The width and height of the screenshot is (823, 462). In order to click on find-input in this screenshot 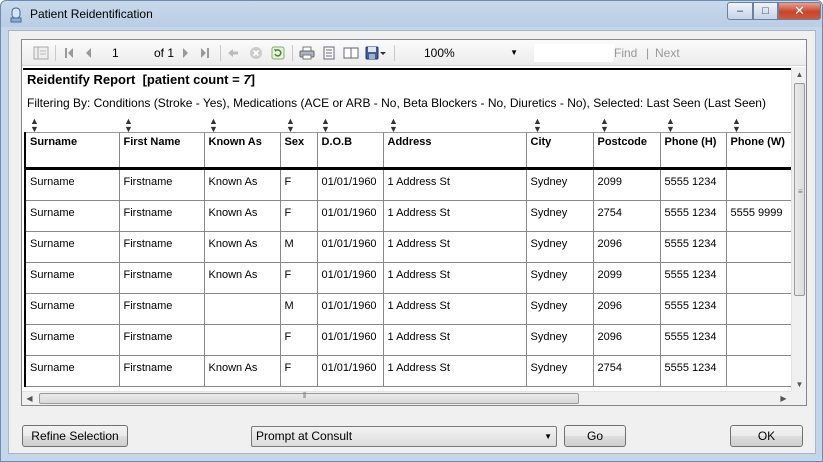, I will do `click(574, 53)`.